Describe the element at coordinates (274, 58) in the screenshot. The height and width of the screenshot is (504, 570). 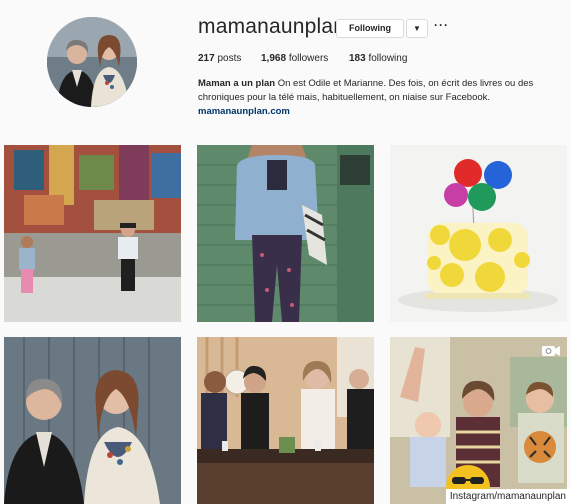
I see `followers-count: 1,968` at that location.